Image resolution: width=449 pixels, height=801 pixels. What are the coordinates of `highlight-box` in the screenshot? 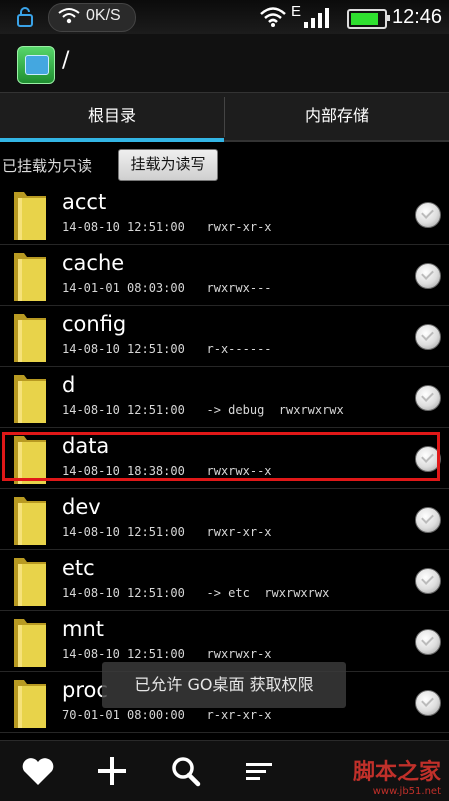 It's located at (221, 456).